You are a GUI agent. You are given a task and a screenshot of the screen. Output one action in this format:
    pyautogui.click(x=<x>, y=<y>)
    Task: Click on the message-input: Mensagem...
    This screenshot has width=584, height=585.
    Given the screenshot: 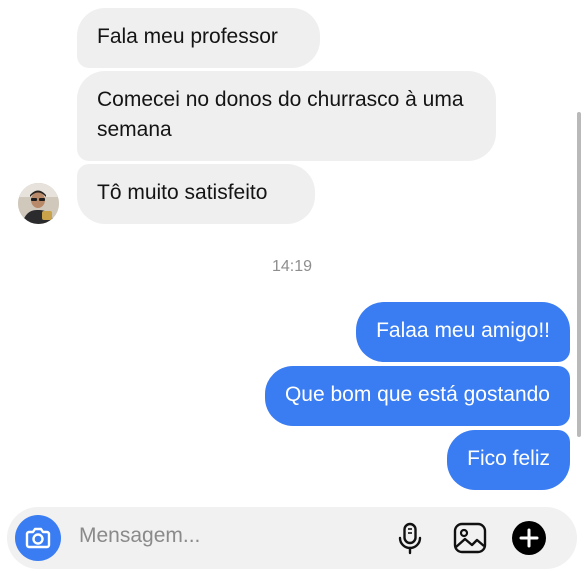 What is the action you would take?
    pyautogui.click(x=139, y=536)
    